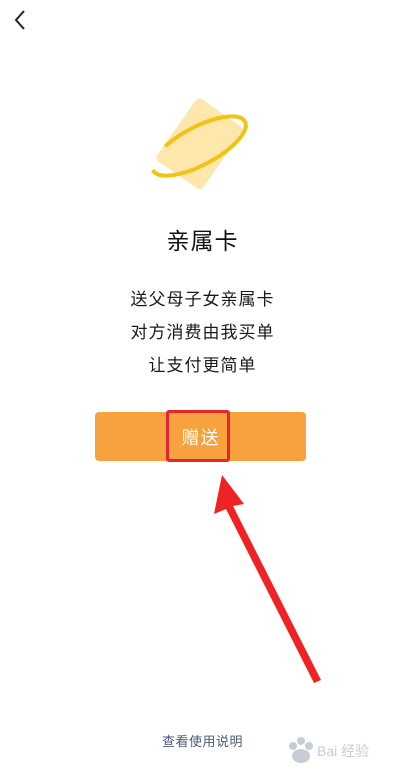 Image resolution: width=405 pixels, height=776 pixels. What do you see at coordinates (343, 751) in the screenshot?
I see `svg-text: Bai 经验` at bounding box center [343, 751].